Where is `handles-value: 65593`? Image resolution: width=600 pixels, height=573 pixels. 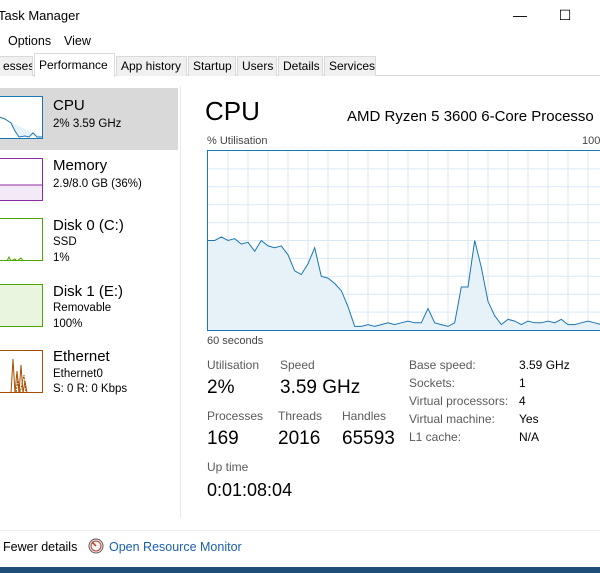 handles-value: 65593 is located at coordinates (368, 438).